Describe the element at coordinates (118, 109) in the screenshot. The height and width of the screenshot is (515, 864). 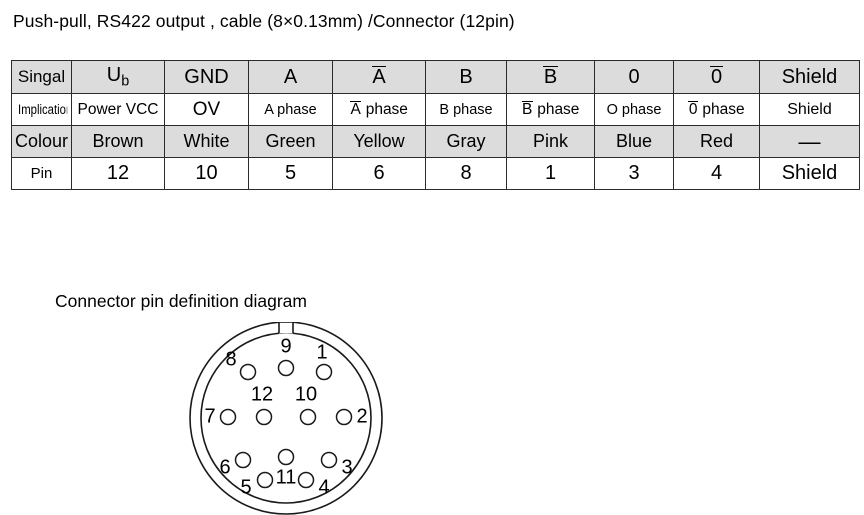
I see `table-cell-implication-1: Power VCC` at that location.